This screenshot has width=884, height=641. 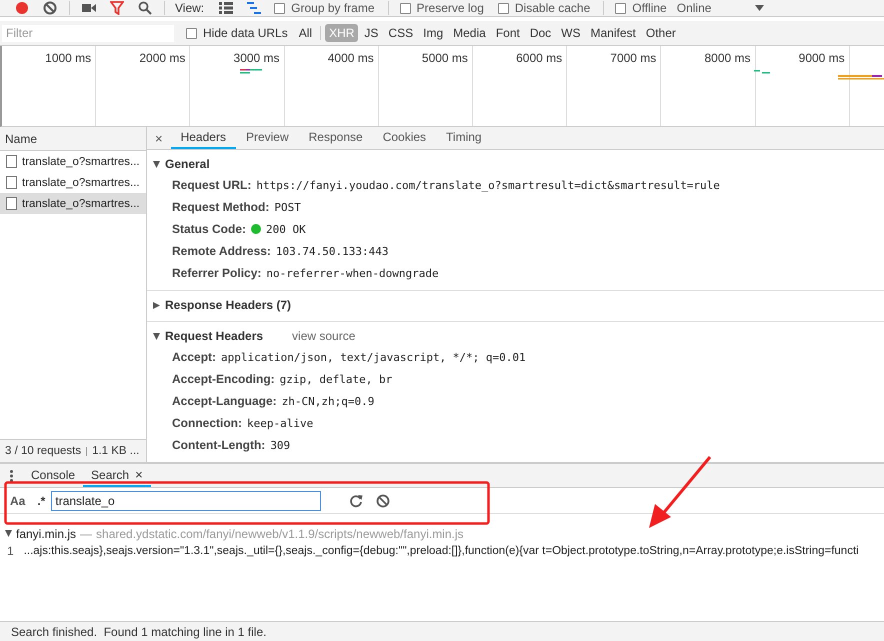 What do you see at coordinates (53, 475) in the screenshot?
I see `tab: Console` at bounding box center [53, 475].